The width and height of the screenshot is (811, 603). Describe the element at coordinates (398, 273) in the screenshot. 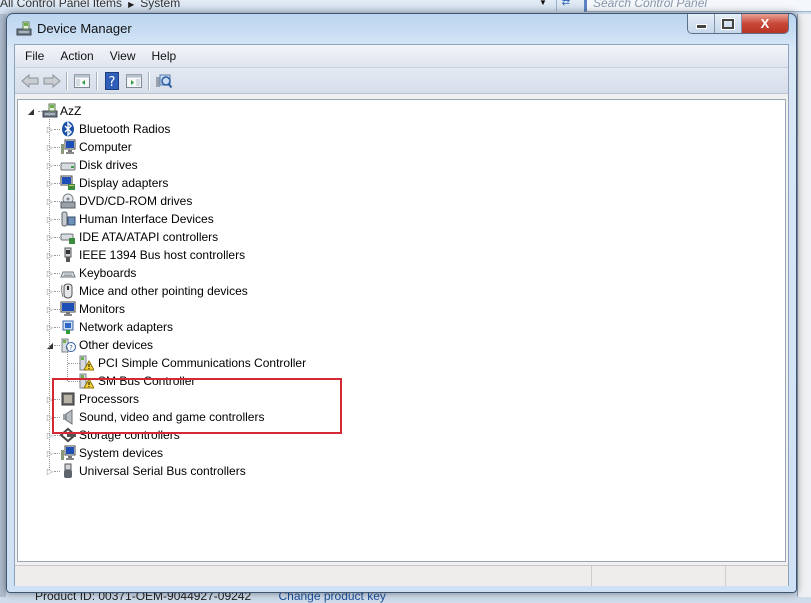

I see `tree-node-category: ▷ Keyboards` at that location.